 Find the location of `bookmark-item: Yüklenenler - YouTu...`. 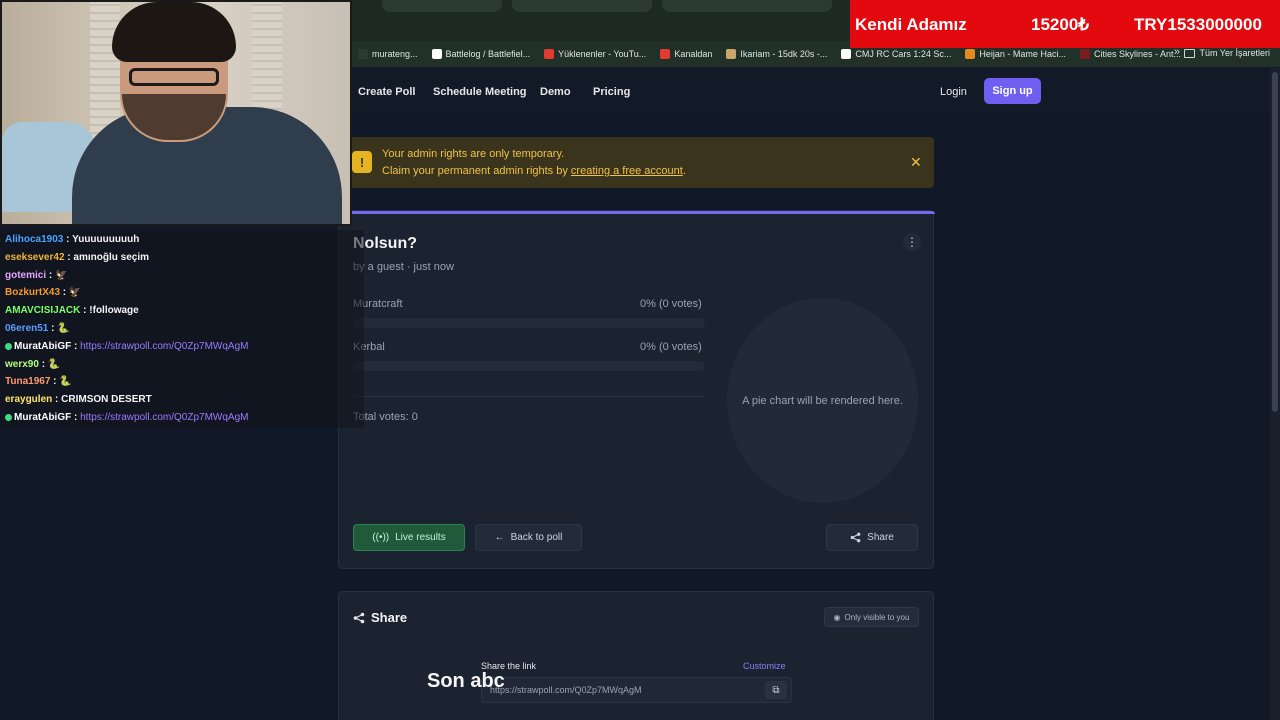

bookmark-item: Yüklenenler - YouTu... is located at coordinates (595, 54).